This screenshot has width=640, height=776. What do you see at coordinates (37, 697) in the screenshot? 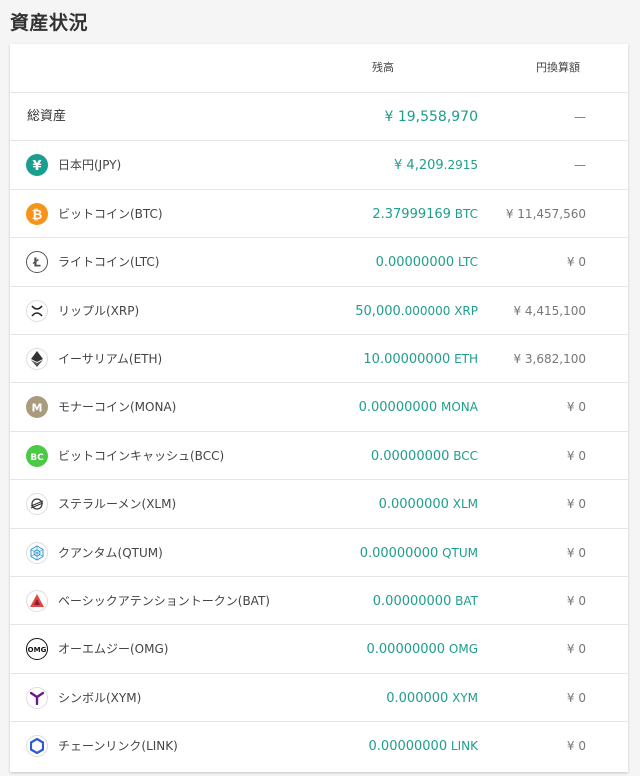
I see `symbol-icon` at bounding box center [37, 697].